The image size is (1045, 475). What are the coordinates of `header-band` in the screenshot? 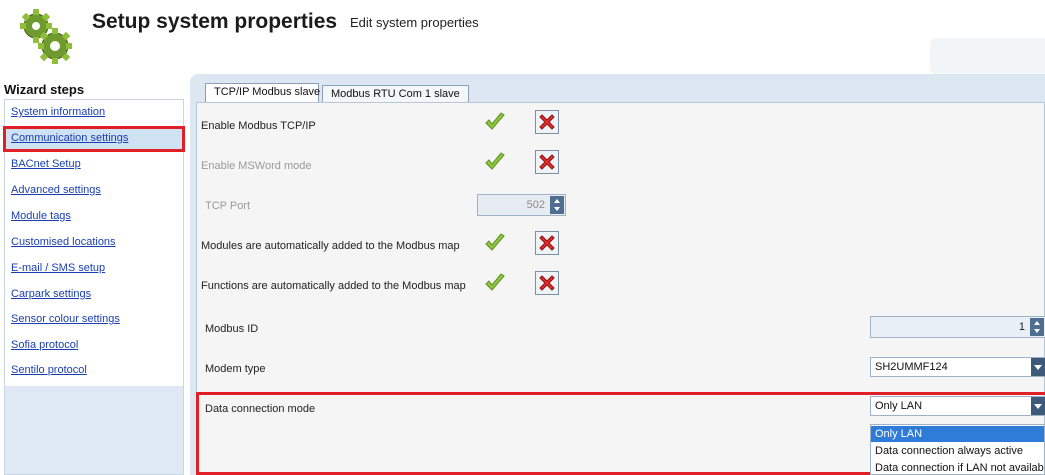 It's located at (987, 56).